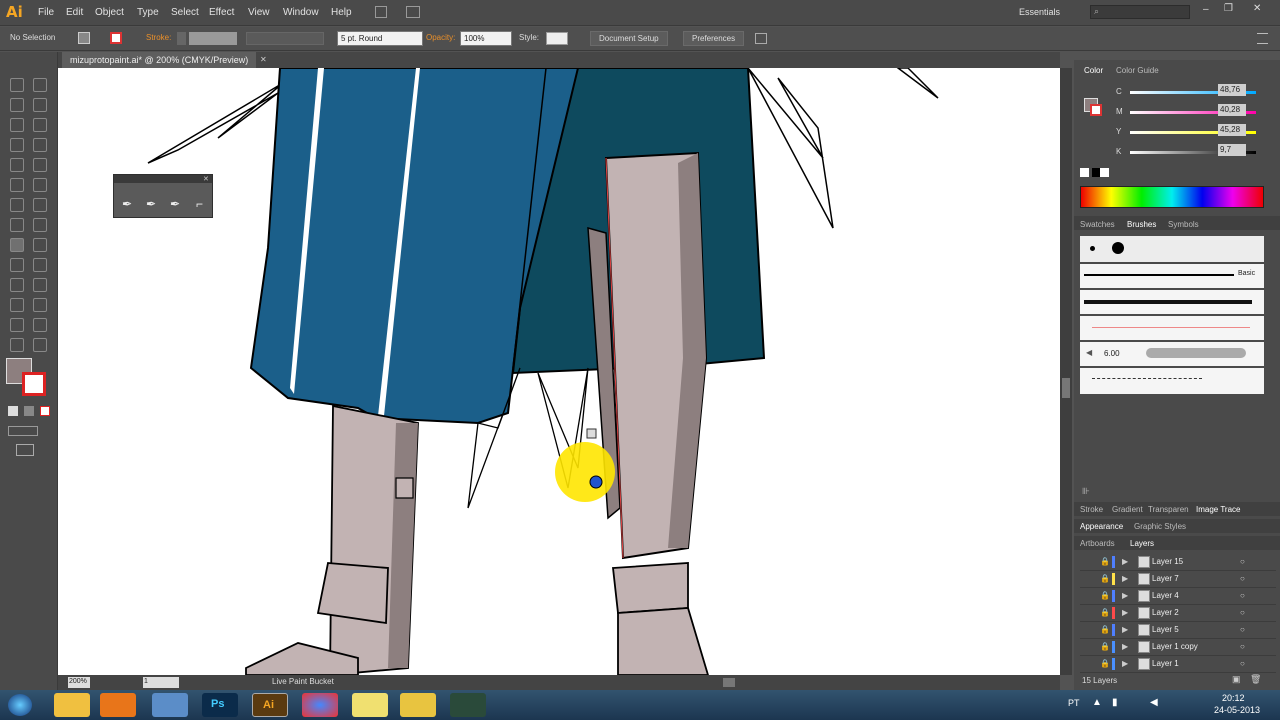  I want to click on symbol-sprayer-tool-icon, so click(17, 305).